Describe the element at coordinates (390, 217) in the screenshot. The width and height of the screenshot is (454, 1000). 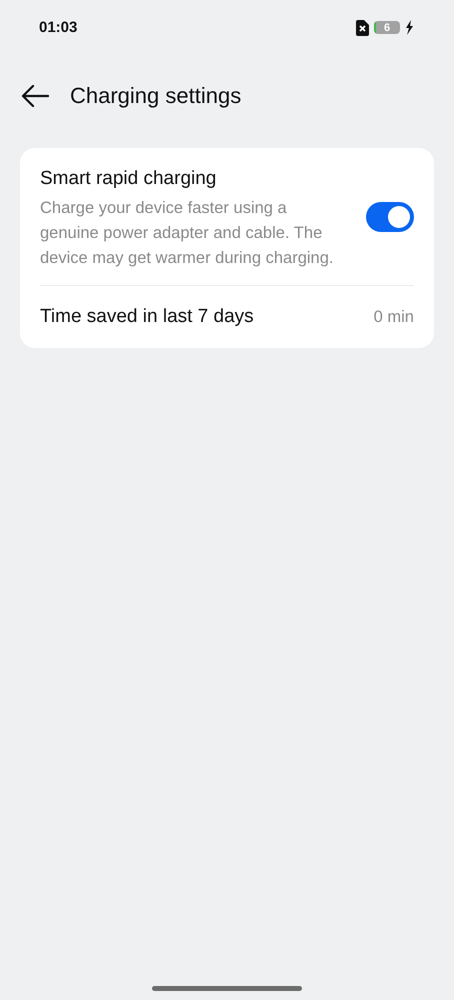
I see `toggle-switch` at that location.